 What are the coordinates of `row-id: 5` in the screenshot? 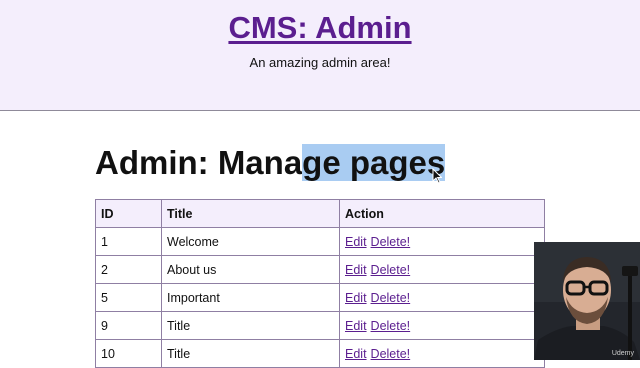 It's located at (128, 297).